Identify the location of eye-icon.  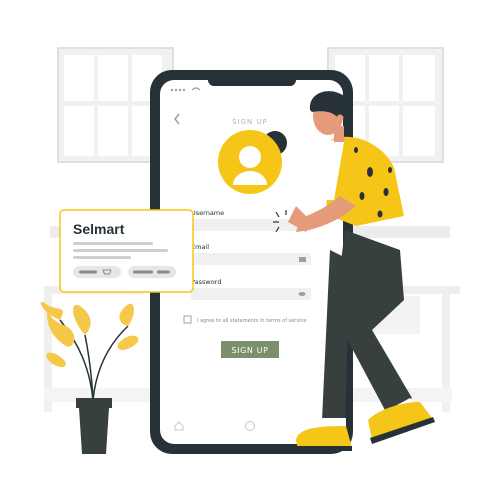
(302, 294).